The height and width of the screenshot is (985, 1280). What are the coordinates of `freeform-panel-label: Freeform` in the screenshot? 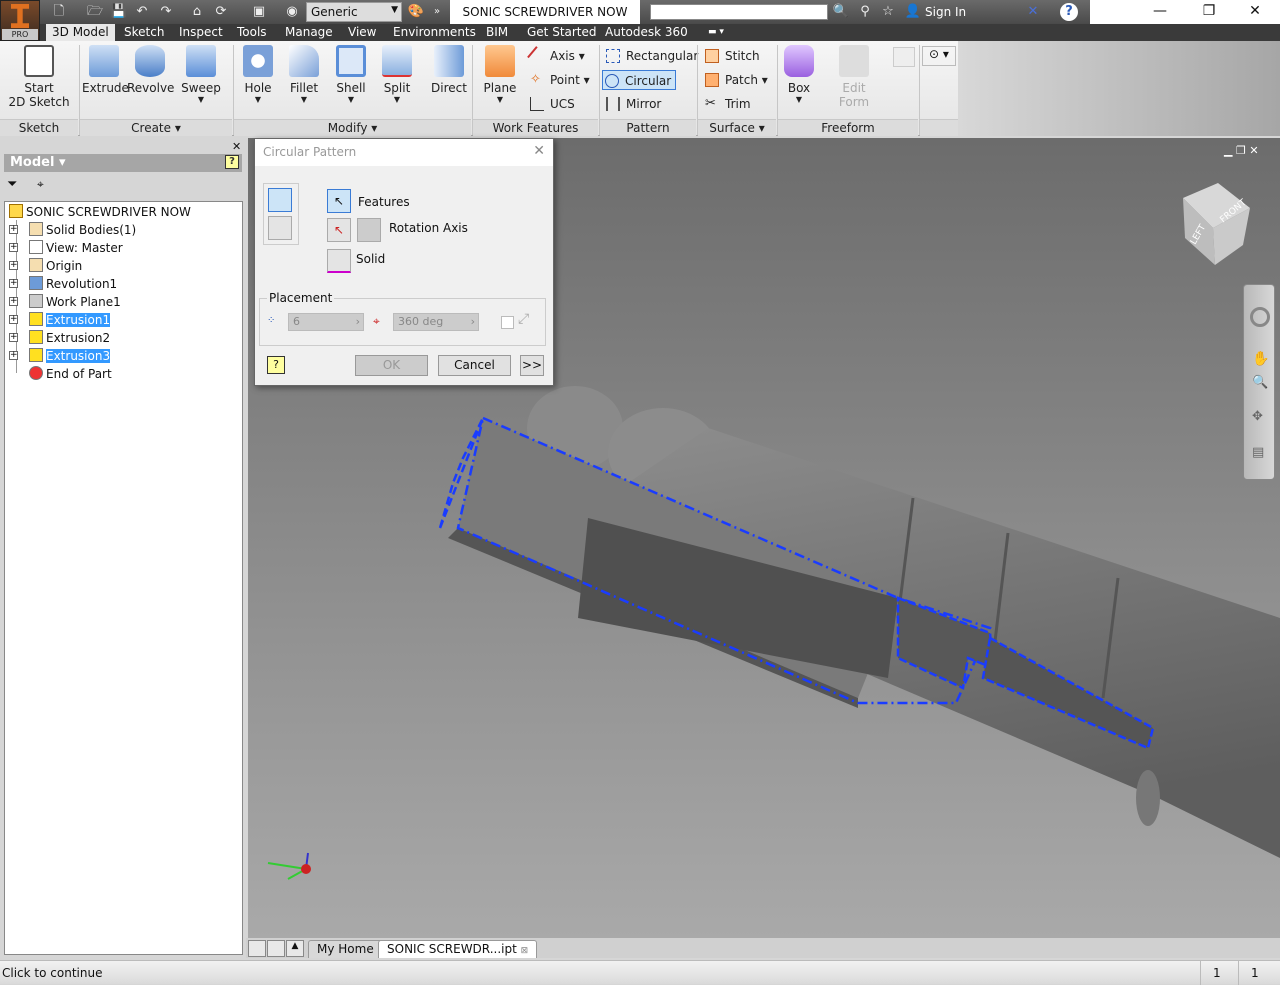 It's located at (848, 127).